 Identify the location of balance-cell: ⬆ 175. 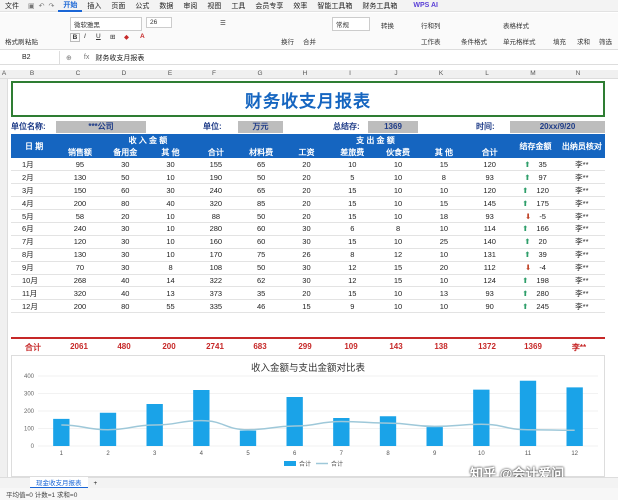
(535, 203).